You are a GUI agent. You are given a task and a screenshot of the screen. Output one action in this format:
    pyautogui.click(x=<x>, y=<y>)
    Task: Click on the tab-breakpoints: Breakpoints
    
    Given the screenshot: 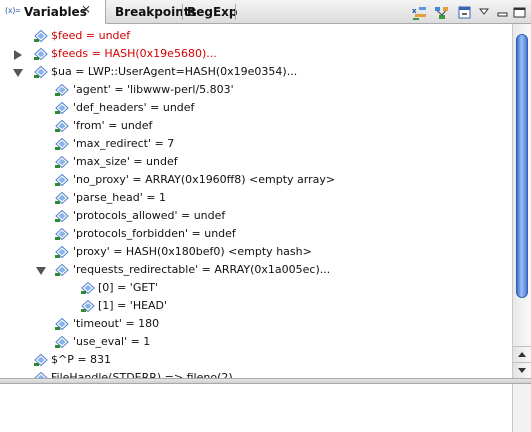 What is the action you would take?
    pyautogui.click(x=151, y=12)
    